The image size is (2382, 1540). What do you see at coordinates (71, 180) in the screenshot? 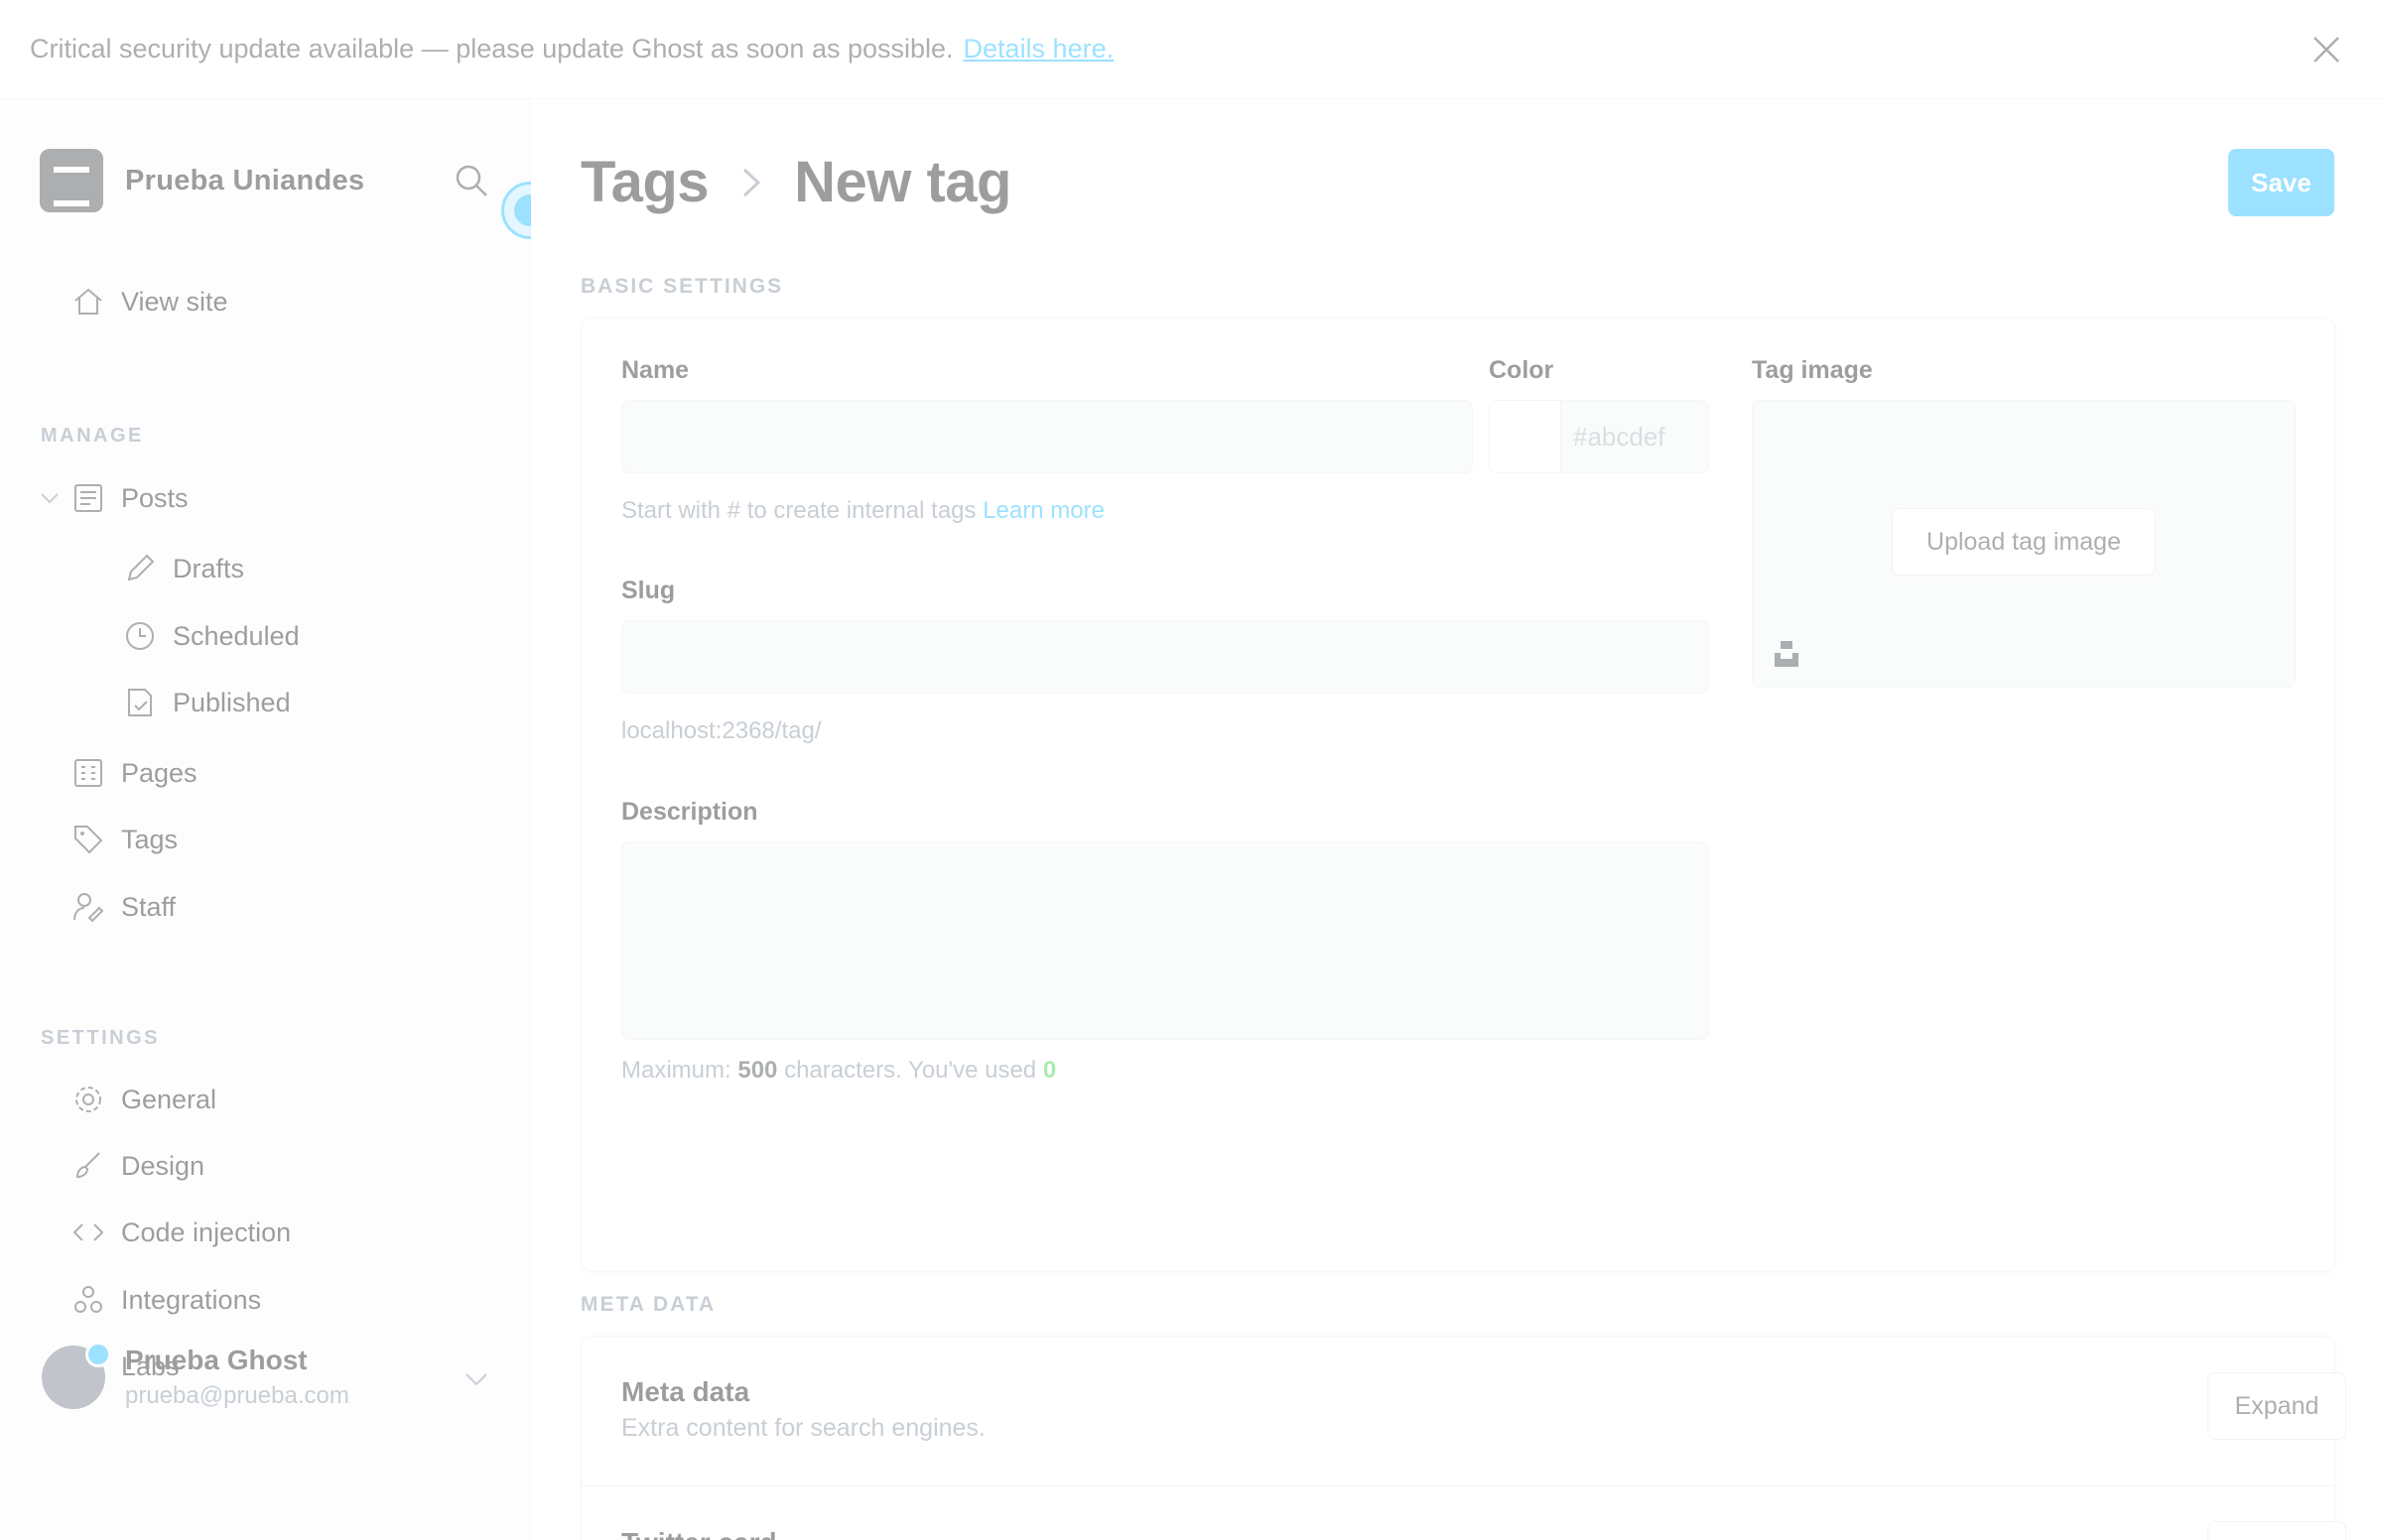
I see `site-logo` at bounding box center [71, 180].